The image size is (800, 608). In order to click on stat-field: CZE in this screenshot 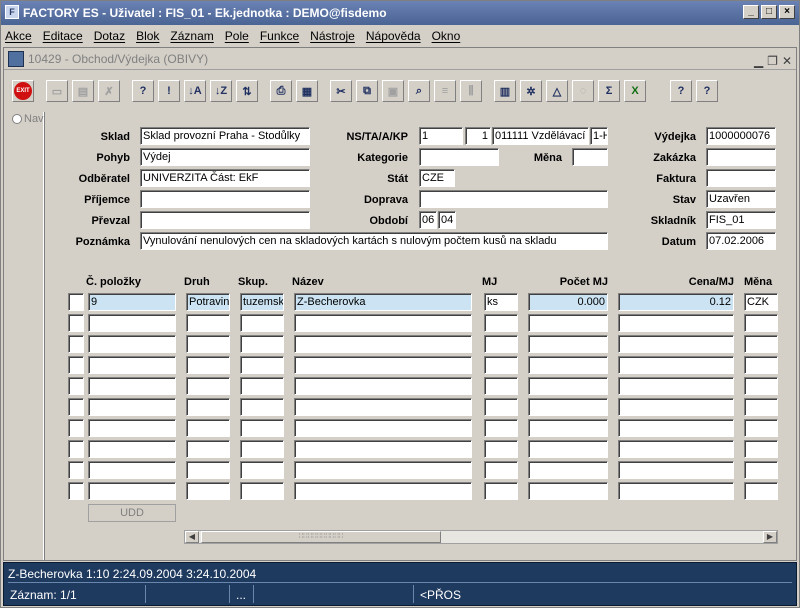, I will do `click(437, 178)`.